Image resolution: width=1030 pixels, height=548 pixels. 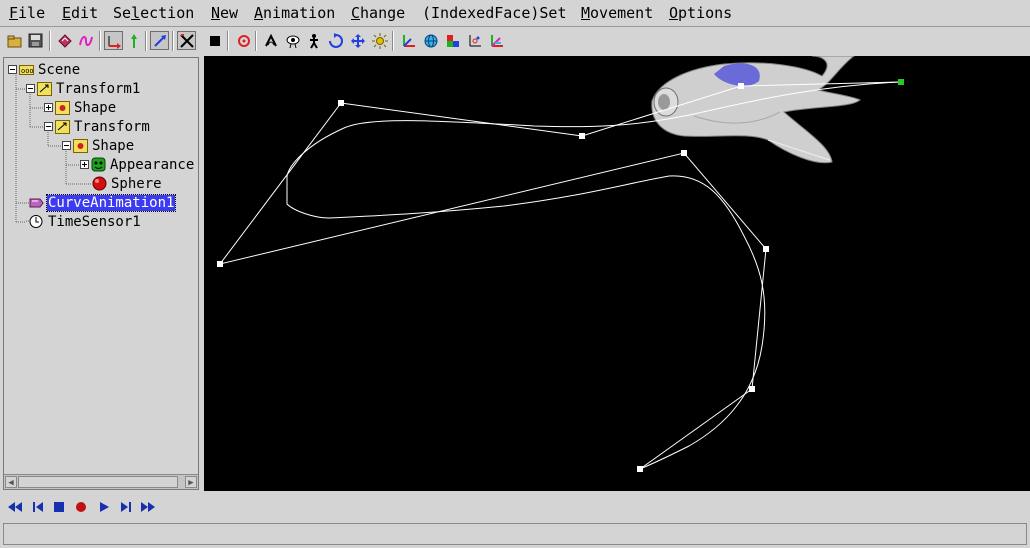 I want to click on tree-label: Appearance, so click(x=152, y=164).